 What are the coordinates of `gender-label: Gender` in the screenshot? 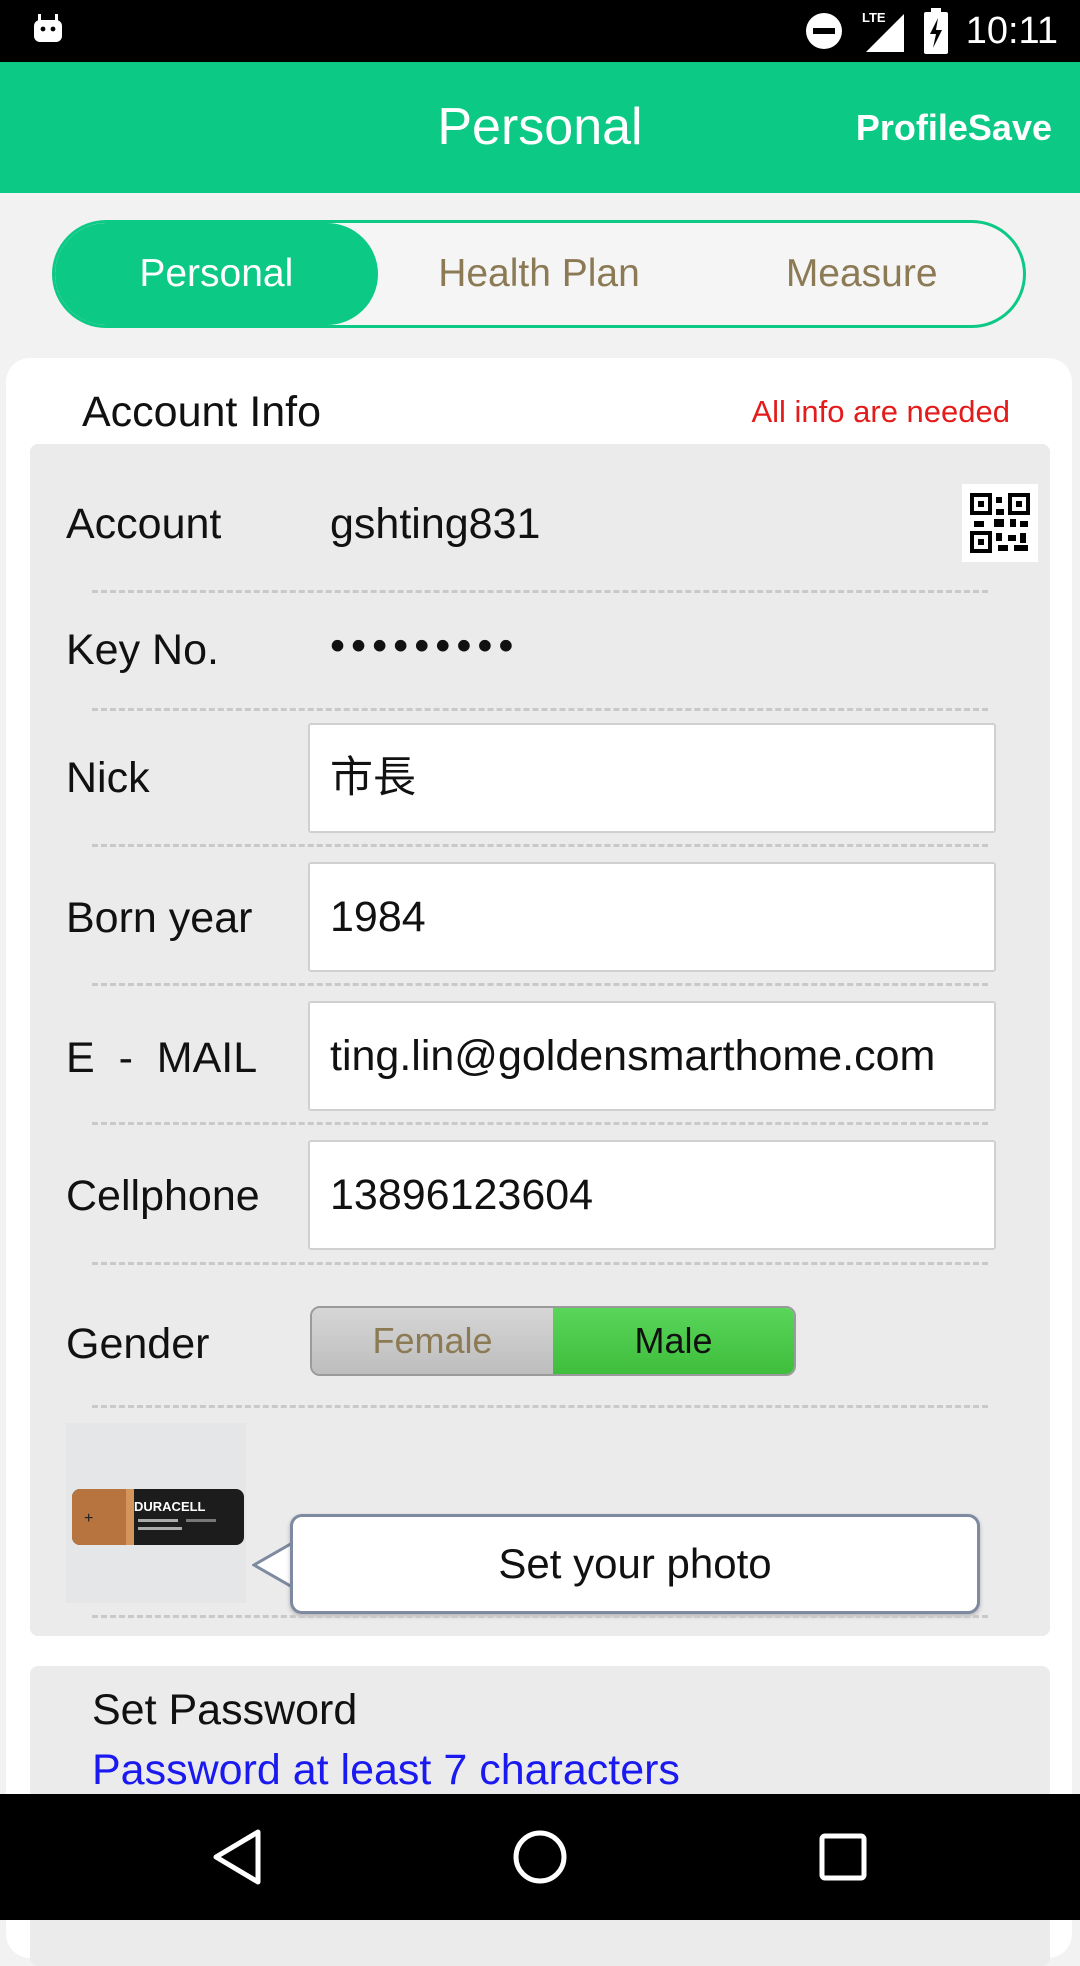 It's located at (138, 1344).